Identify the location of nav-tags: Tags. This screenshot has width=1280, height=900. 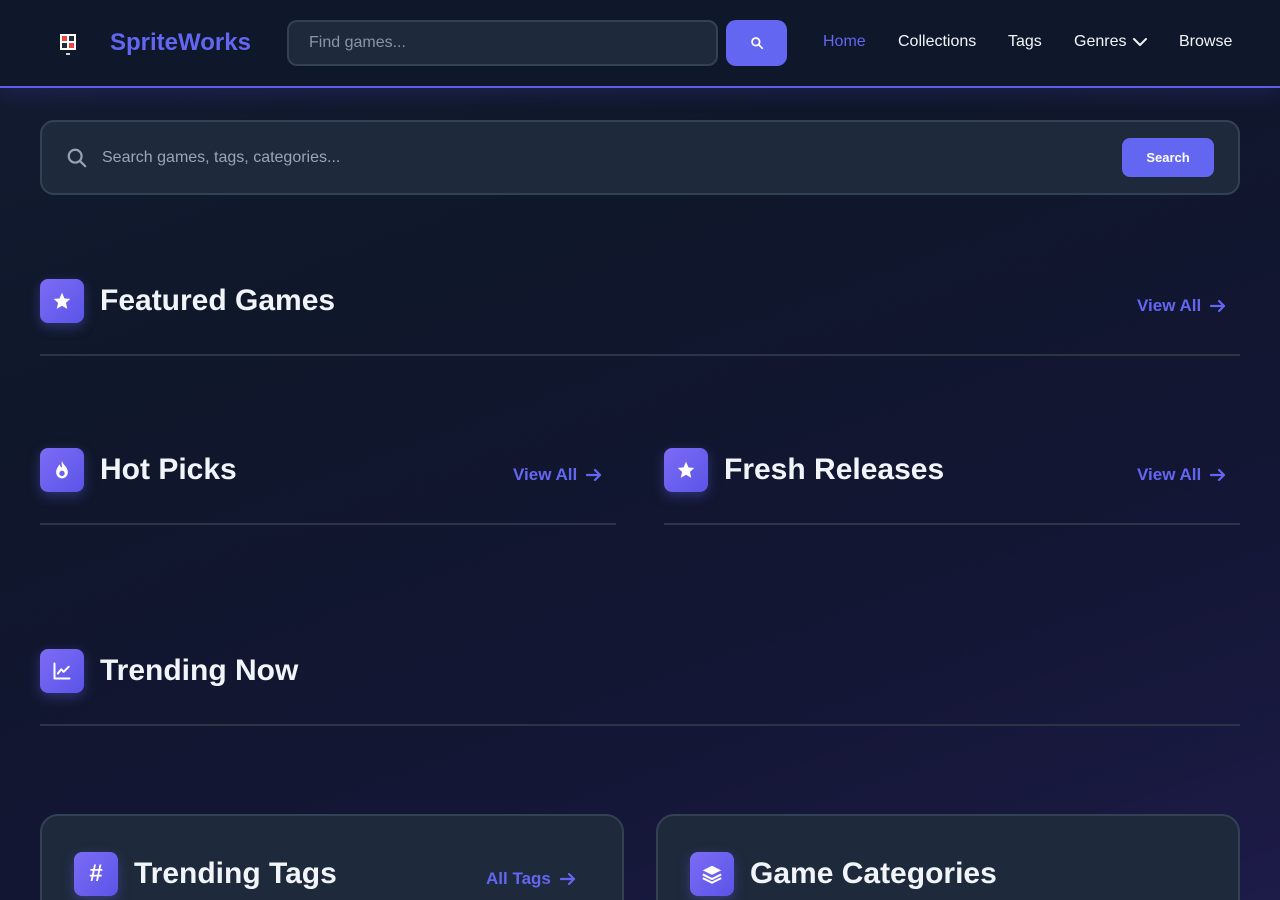
(1025, 42).